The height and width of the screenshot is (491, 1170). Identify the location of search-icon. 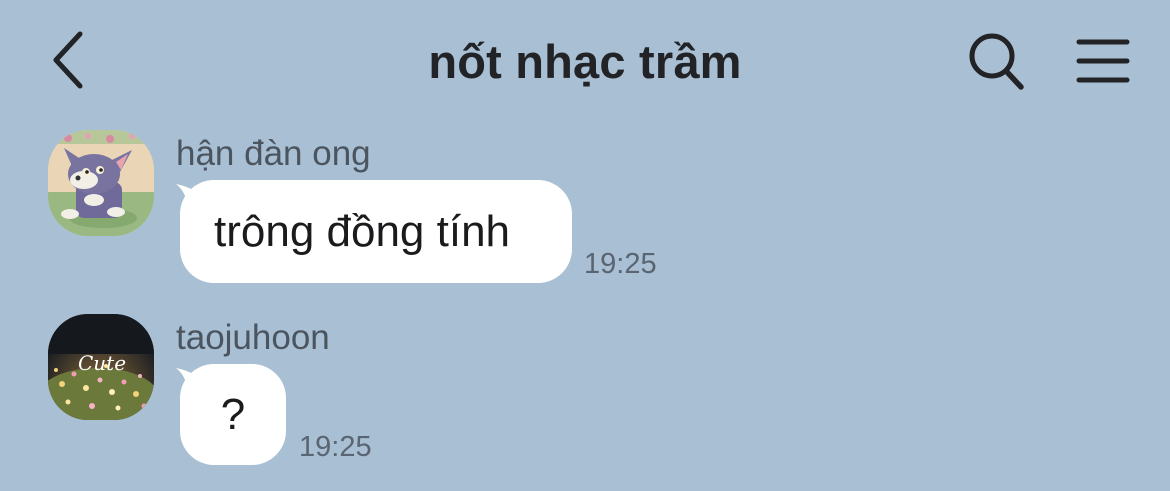
(996, 61).